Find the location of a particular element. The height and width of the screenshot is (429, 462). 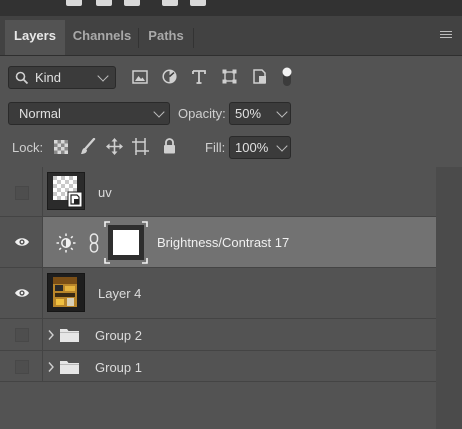

layer-row-uv: uv is located at coordinates (218, 192).